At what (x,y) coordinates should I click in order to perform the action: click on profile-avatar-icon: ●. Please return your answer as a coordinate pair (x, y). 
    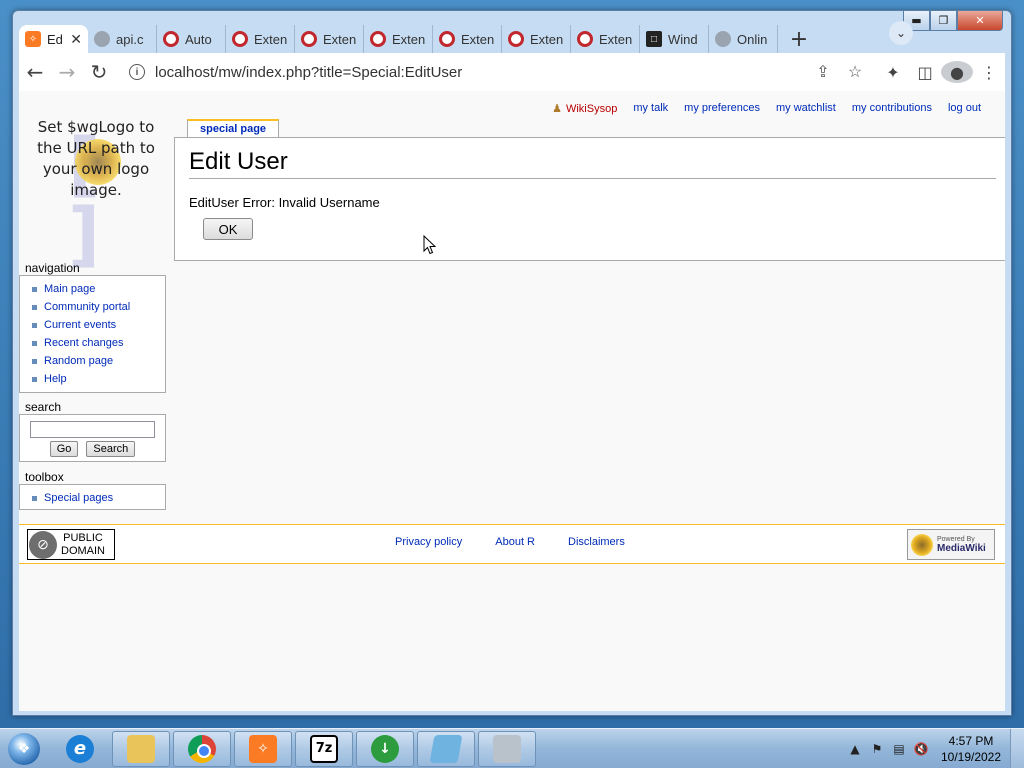
    Looking at the image, I should click on (957, 72).